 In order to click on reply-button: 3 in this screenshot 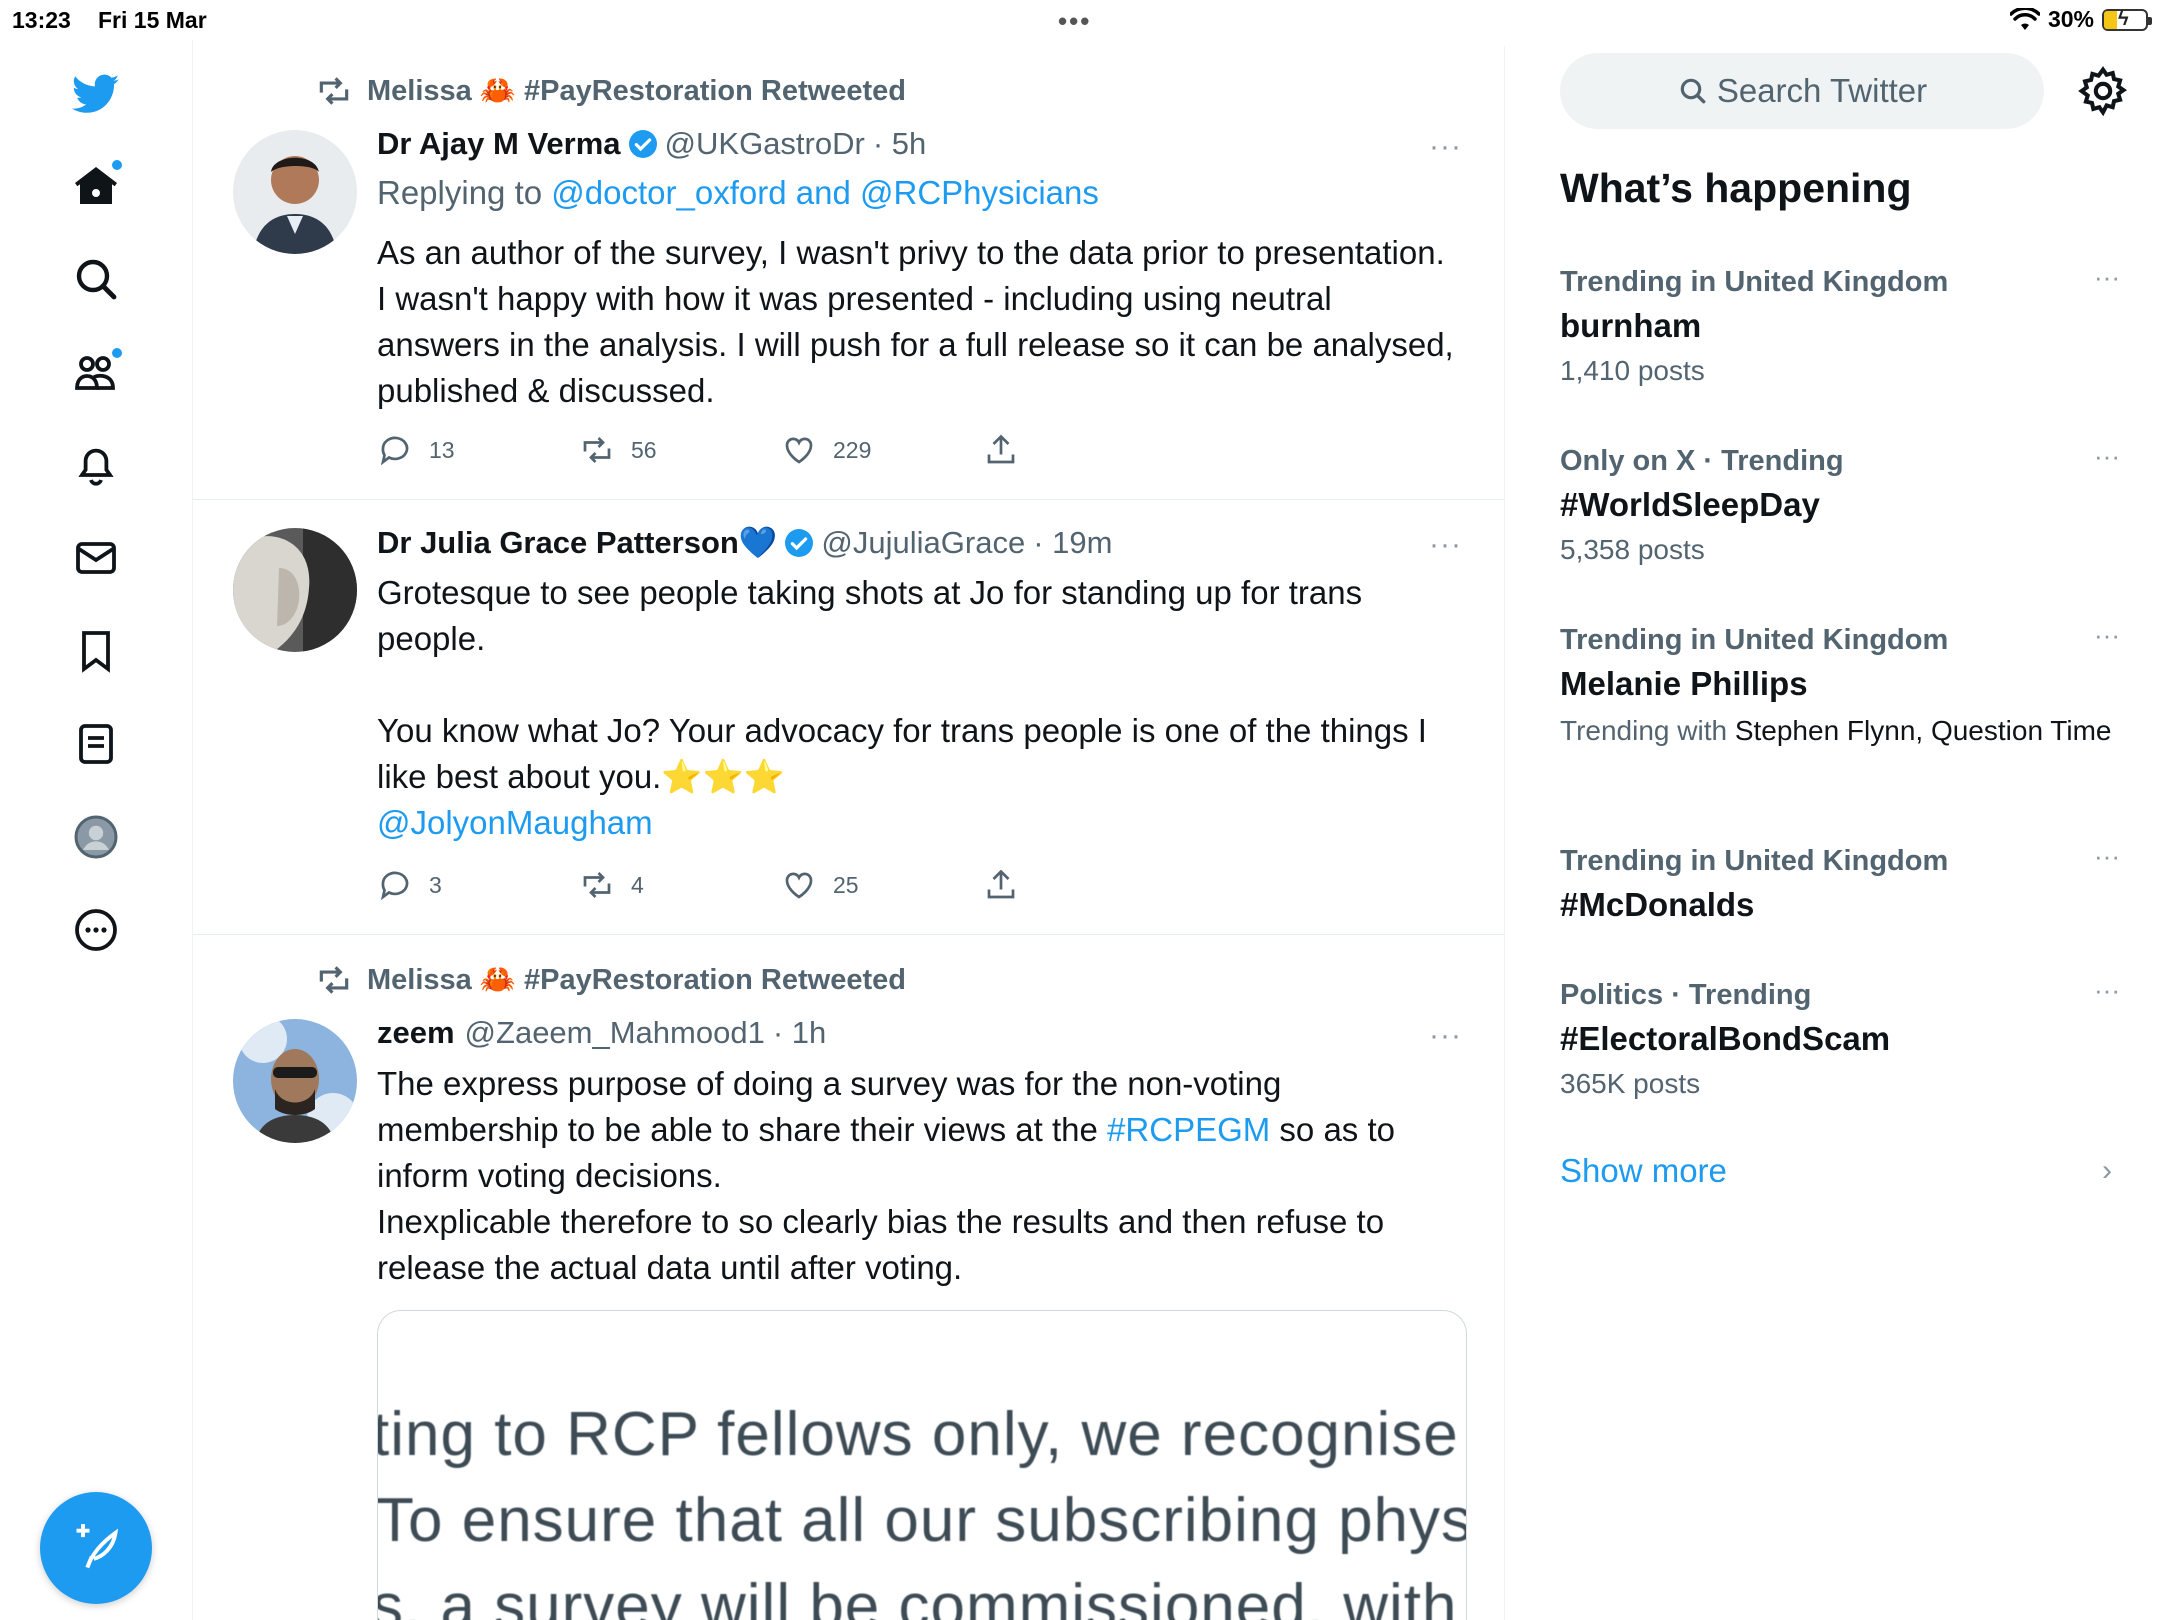, I will do `click(478, 885)`.